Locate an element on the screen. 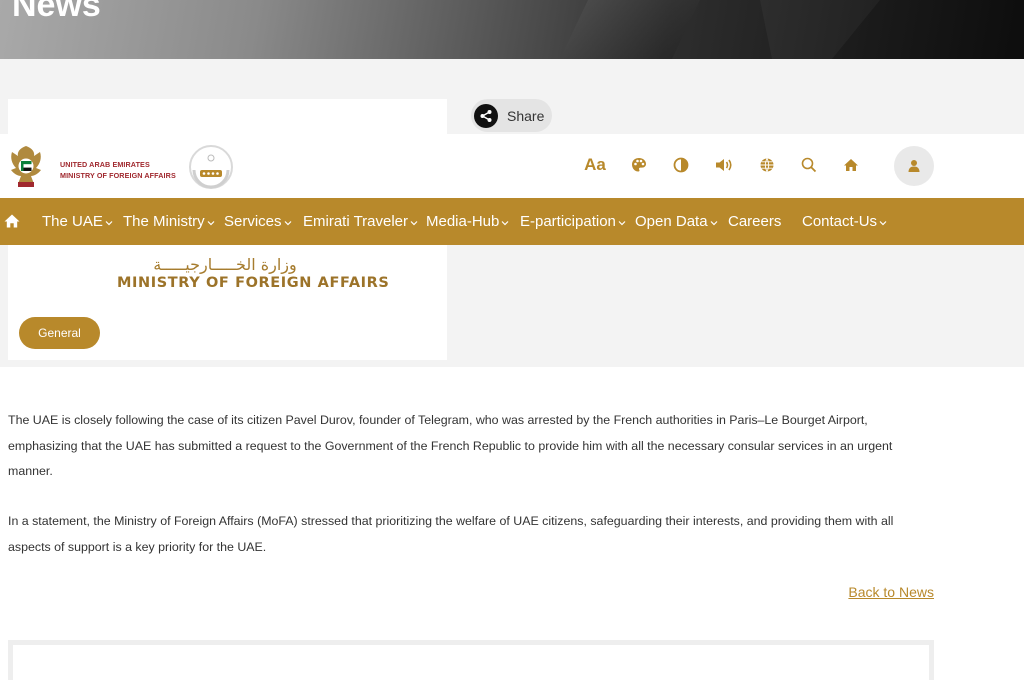 The image size is (1024, 680). logo-line-2: MINISTRY OF FOREIGN AFFAIRS is located at coordinates (118, 175).